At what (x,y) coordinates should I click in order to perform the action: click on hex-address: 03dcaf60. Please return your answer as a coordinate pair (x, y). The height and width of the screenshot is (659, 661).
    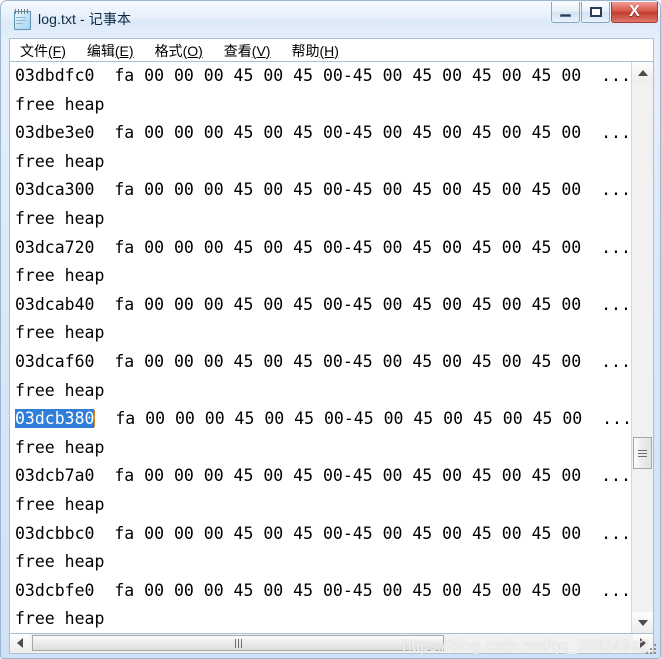
    Looking at the image, I should click on (55, 361).